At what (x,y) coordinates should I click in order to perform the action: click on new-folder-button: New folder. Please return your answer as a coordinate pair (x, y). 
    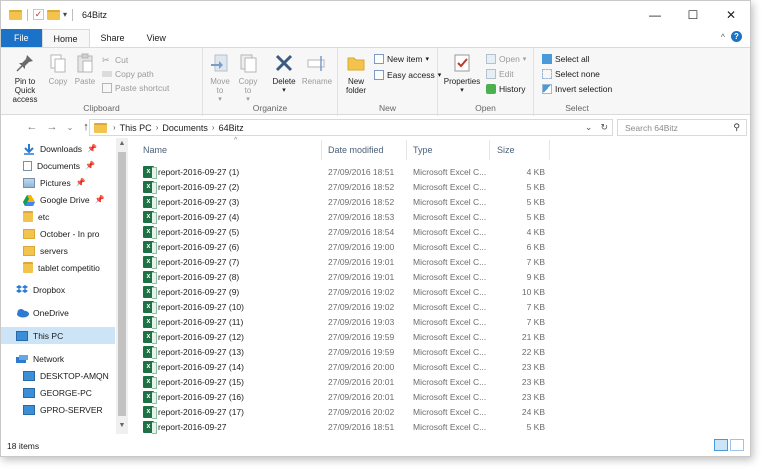
    Looking at the image, I should click on (356, 73).